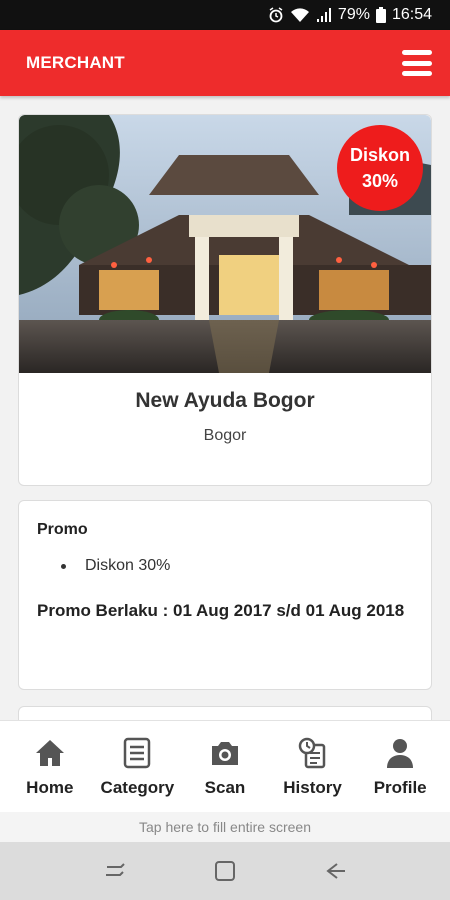 The height and width of the screenshot is (900, 450). I want to click on profile-icon, so click(400, 753).